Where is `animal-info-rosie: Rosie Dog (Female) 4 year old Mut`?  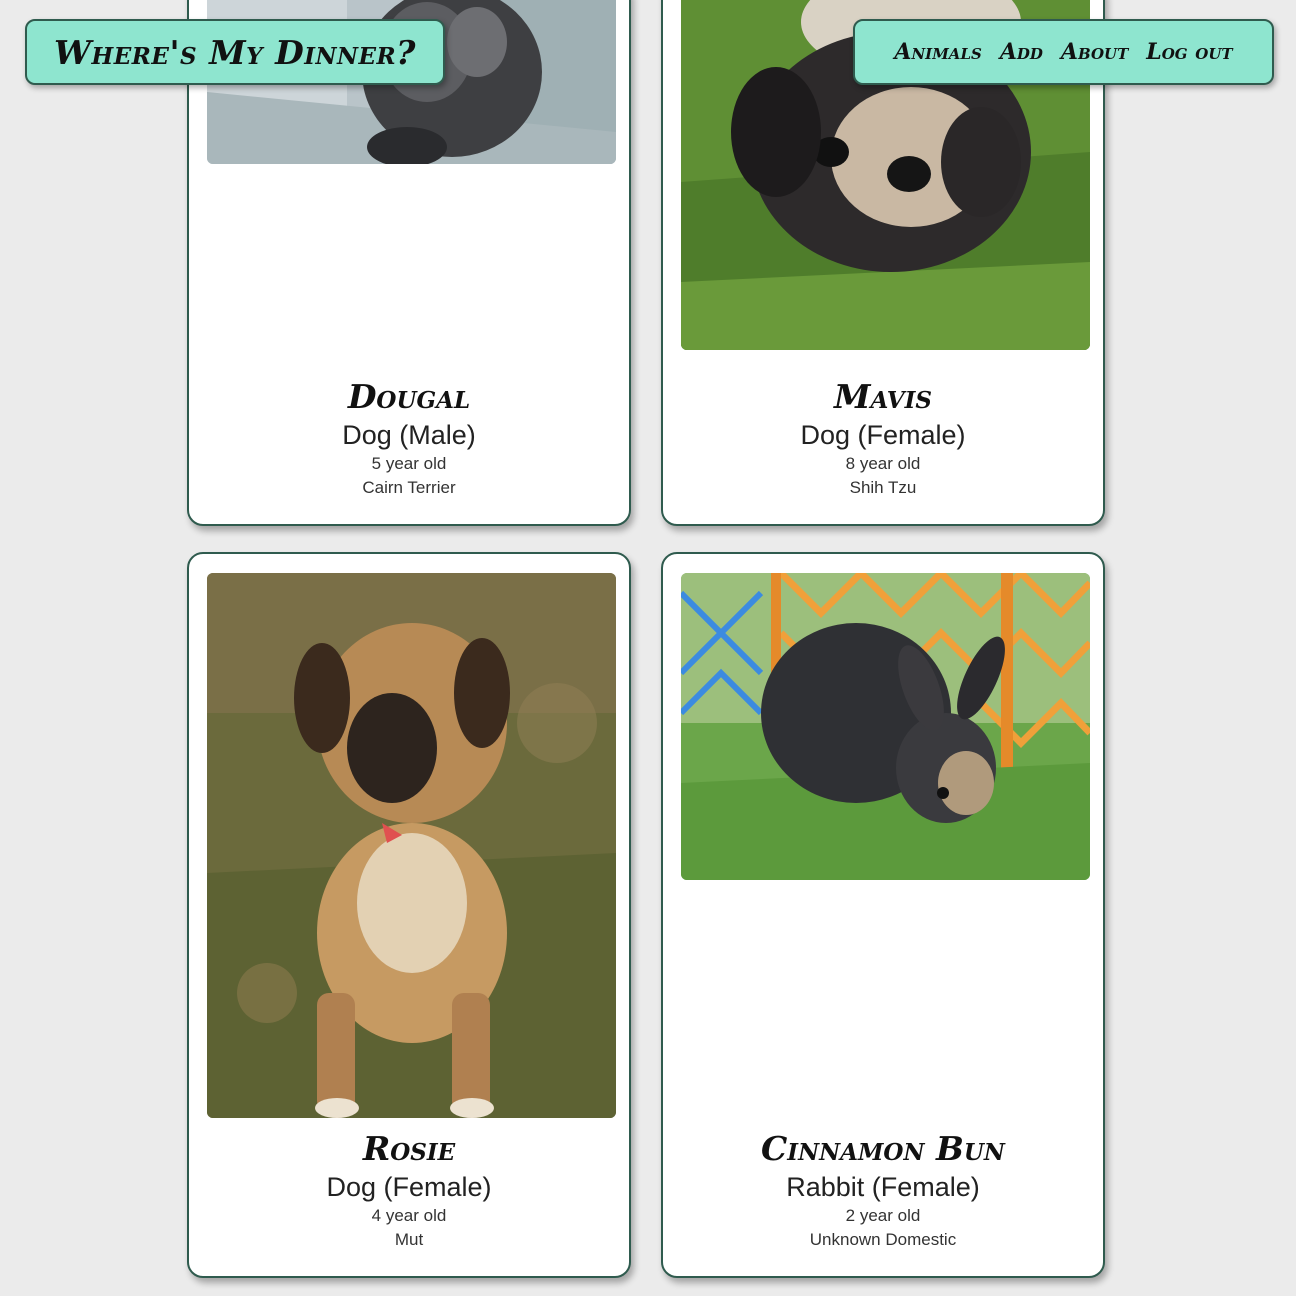
animal-info-rosie: Rosie Dog (Female) 4 year old Mut is located at coordinates (409, 1191).